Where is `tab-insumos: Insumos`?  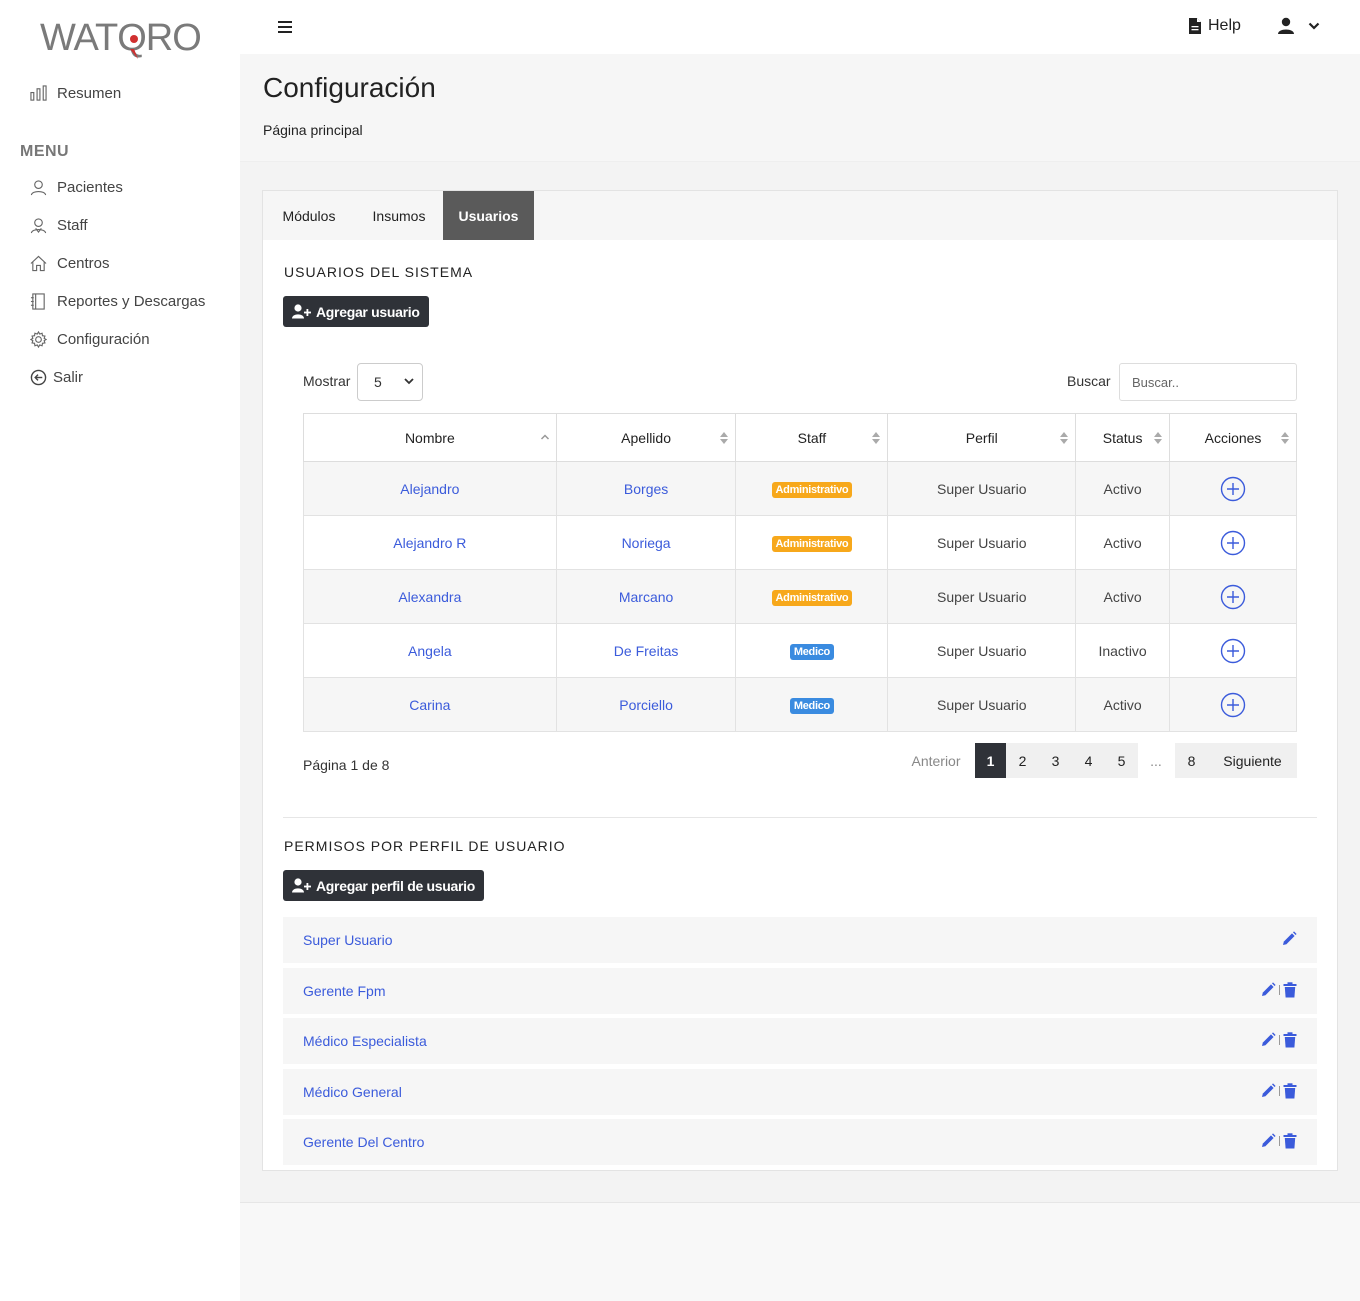 tab-insumos: Insumos is located at coordinates (399, 215).